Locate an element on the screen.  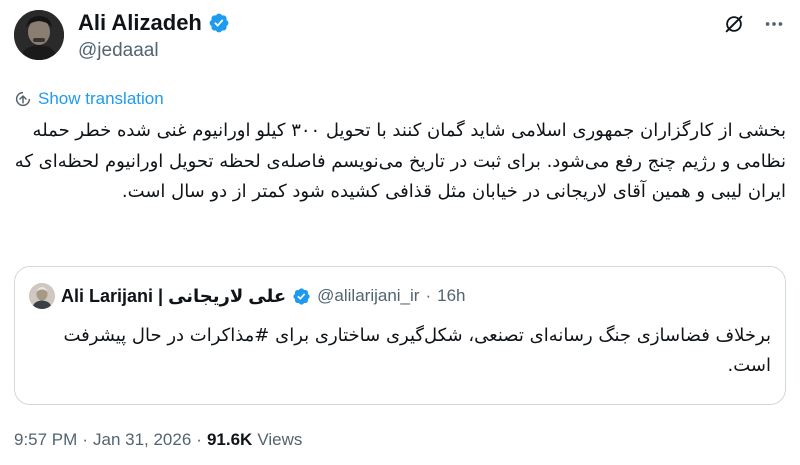
translate-icon is located at coordinates (23, 99).